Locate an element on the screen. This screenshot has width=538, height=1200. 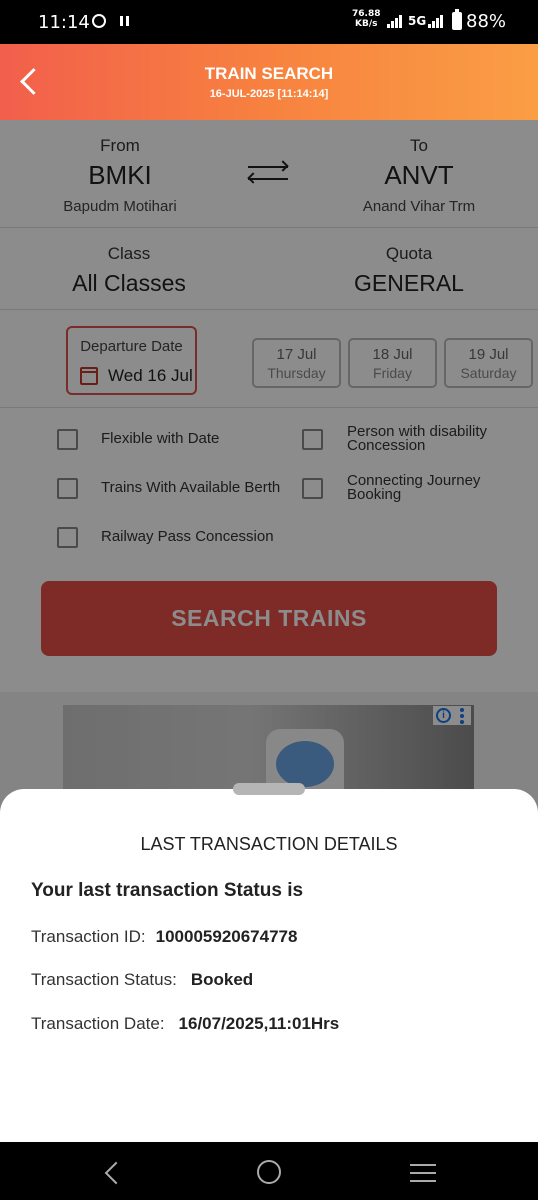
transaction-id-row: Transaction ID: 100005920674778 is located at coordinates (164, 937).